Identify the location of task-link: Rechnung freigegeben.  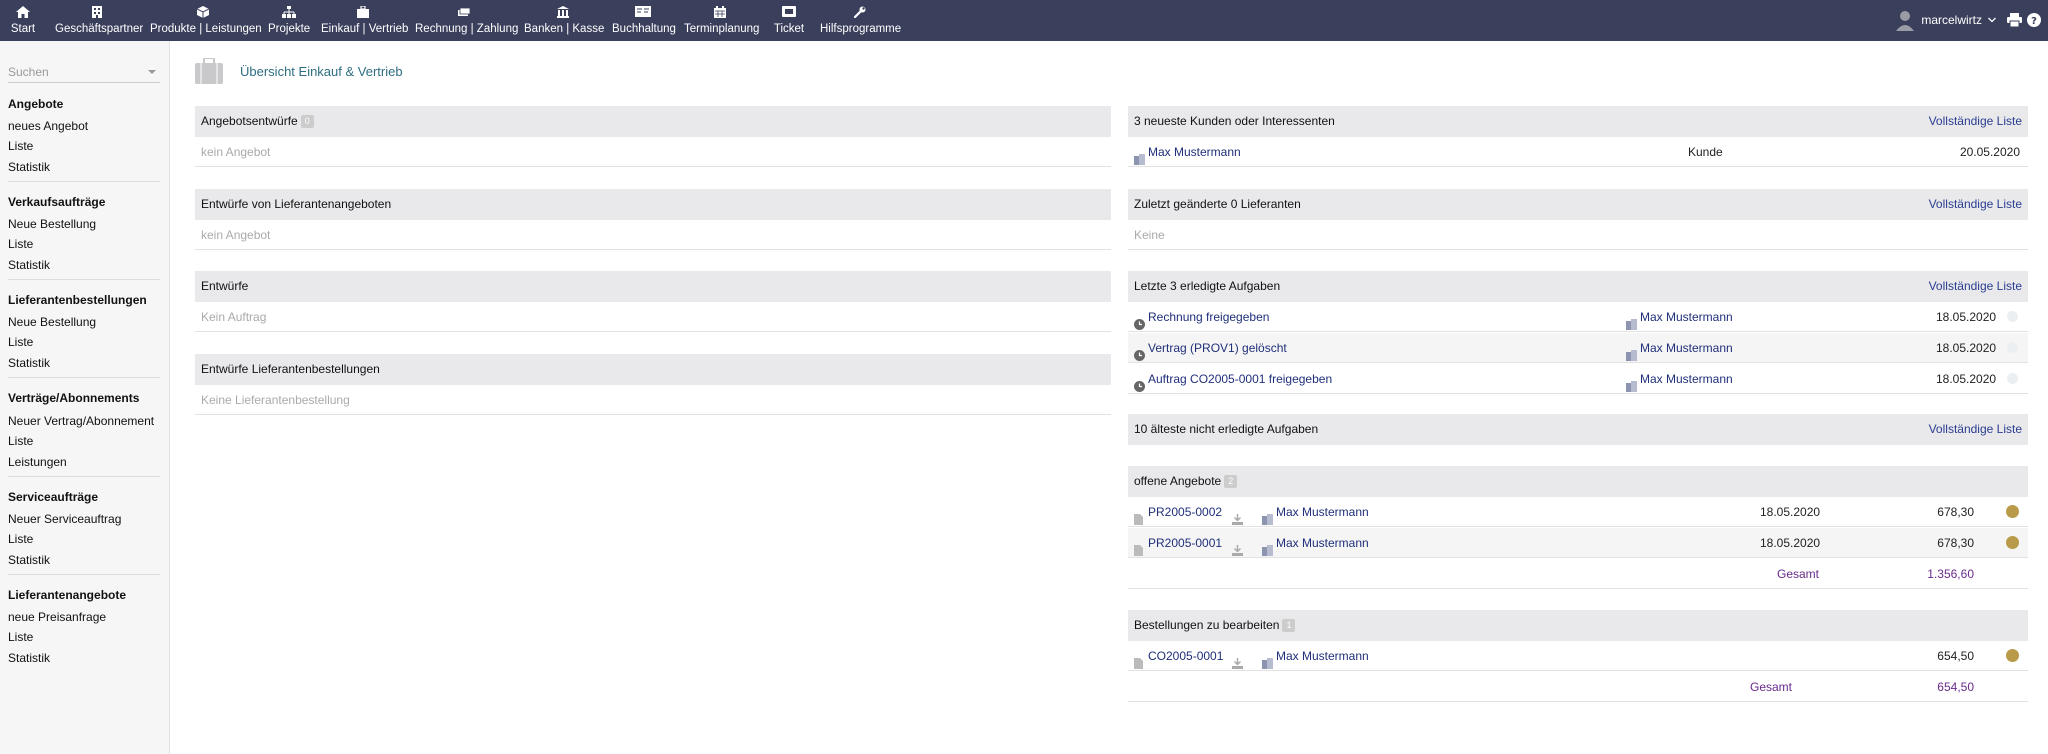
(1208, 317).